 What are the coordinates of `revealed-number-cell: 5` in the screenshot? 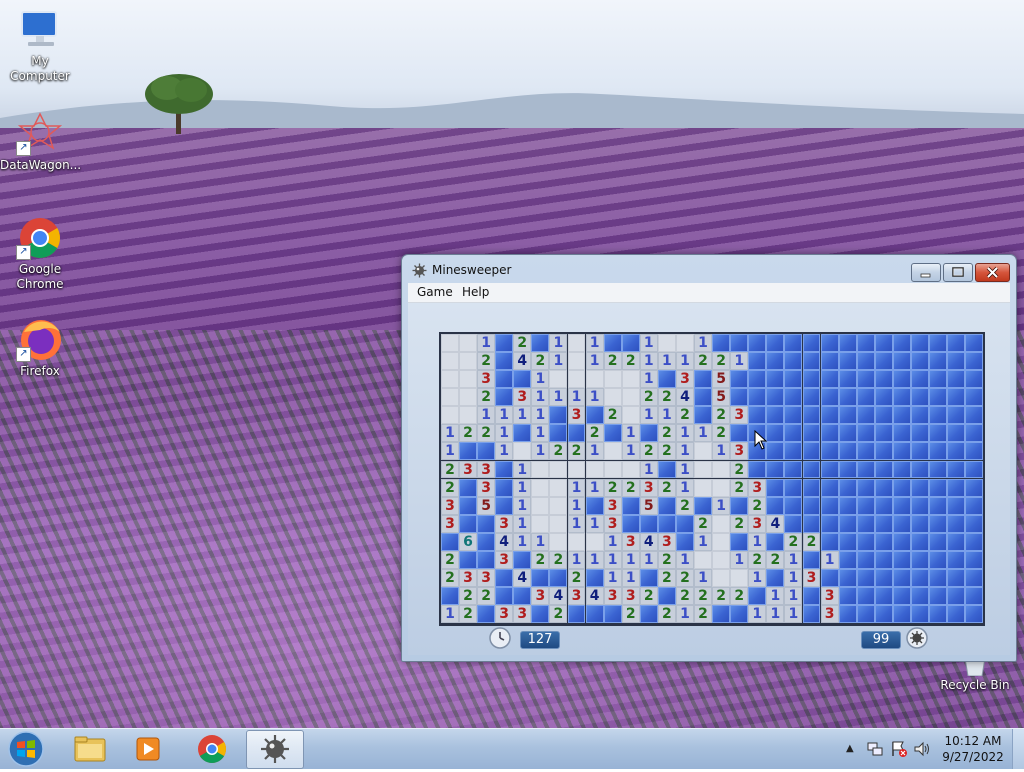 It's located at (648, 505).